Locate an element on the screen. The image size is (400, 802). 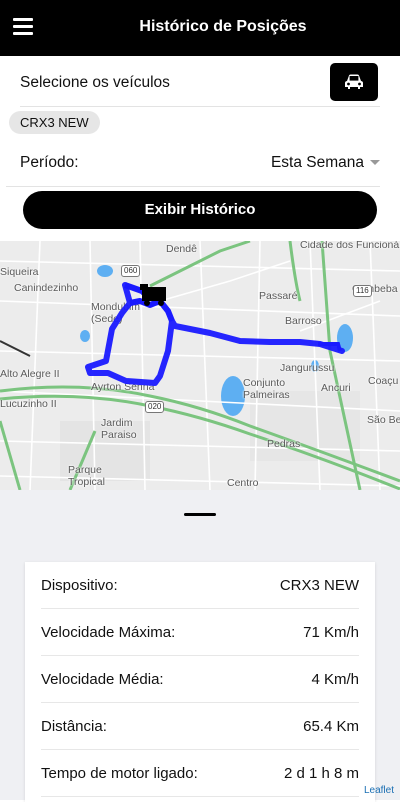
summary-value: 71 Km/h is located at coordinates (331, 632).